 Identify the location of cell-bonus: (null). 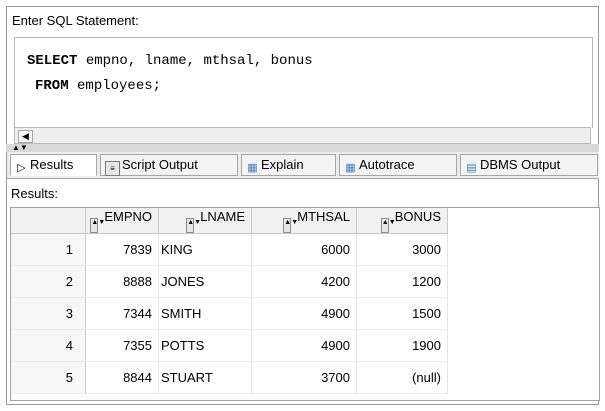
(402, 377).